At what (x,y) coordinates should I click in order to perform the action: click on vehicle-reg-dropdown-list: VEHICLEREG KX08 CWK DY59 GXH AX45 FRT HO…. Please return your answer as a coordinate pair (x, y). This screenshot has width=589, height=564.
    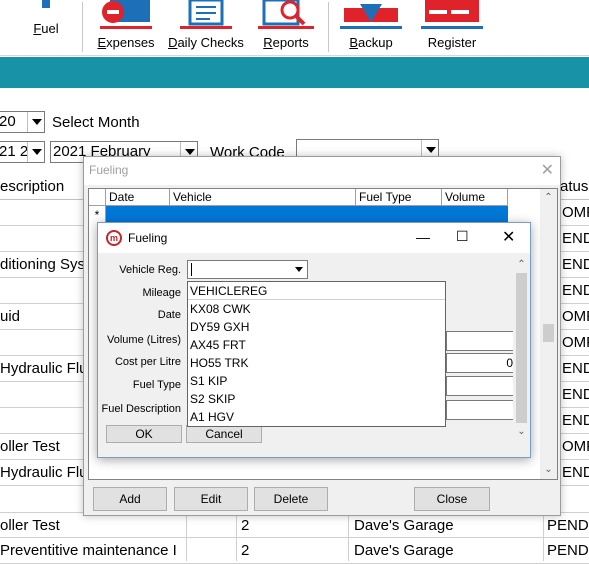
    Looking at the image, I should click on (316, 354).